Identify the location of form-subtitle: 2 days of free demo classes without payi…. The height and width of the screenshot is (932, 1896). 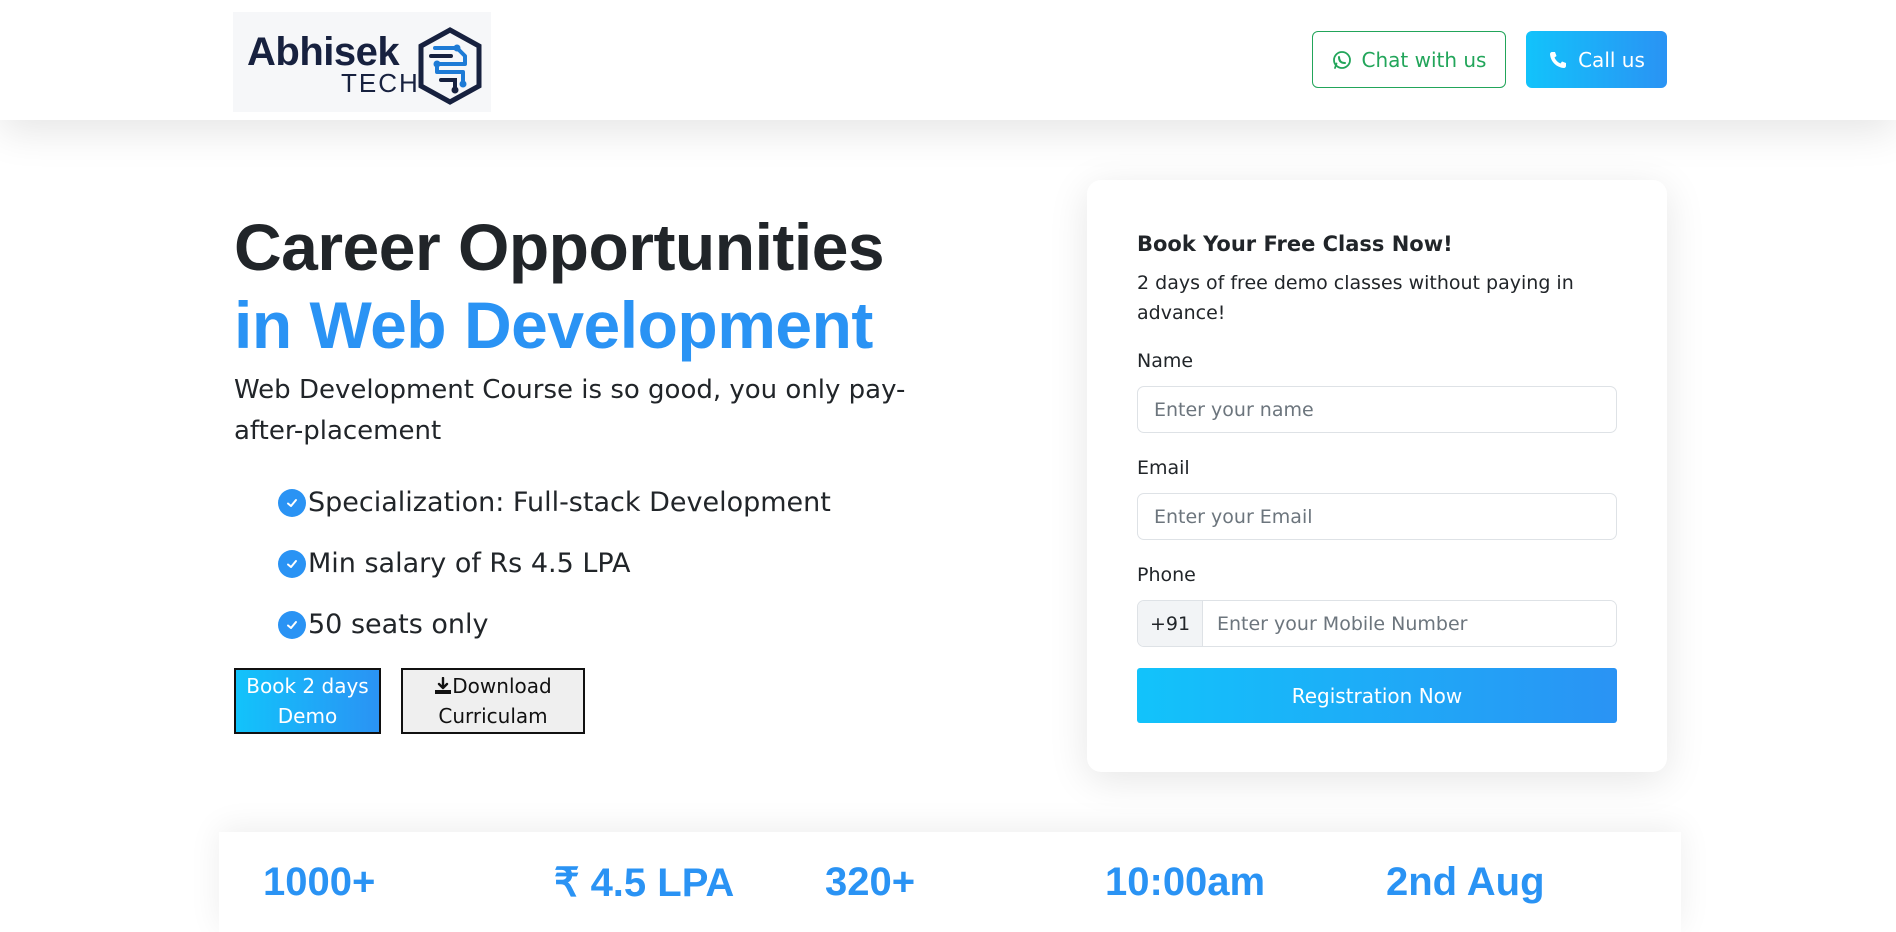
(1355, 298).